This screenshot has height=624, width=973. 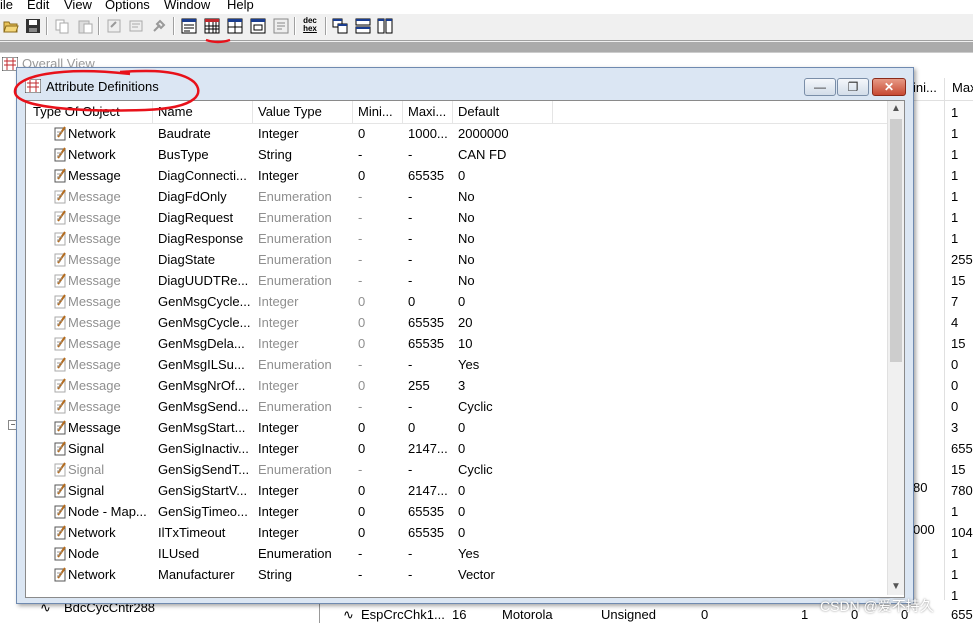 I want to click on table-row: Message GenMsgNrOf... Integer 0 255 3, so click(x=457, y=385).